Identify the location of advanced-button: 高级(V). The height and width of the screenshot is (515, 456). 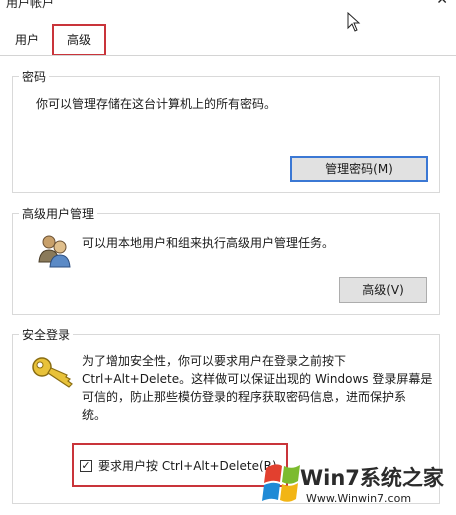
(383, 290).